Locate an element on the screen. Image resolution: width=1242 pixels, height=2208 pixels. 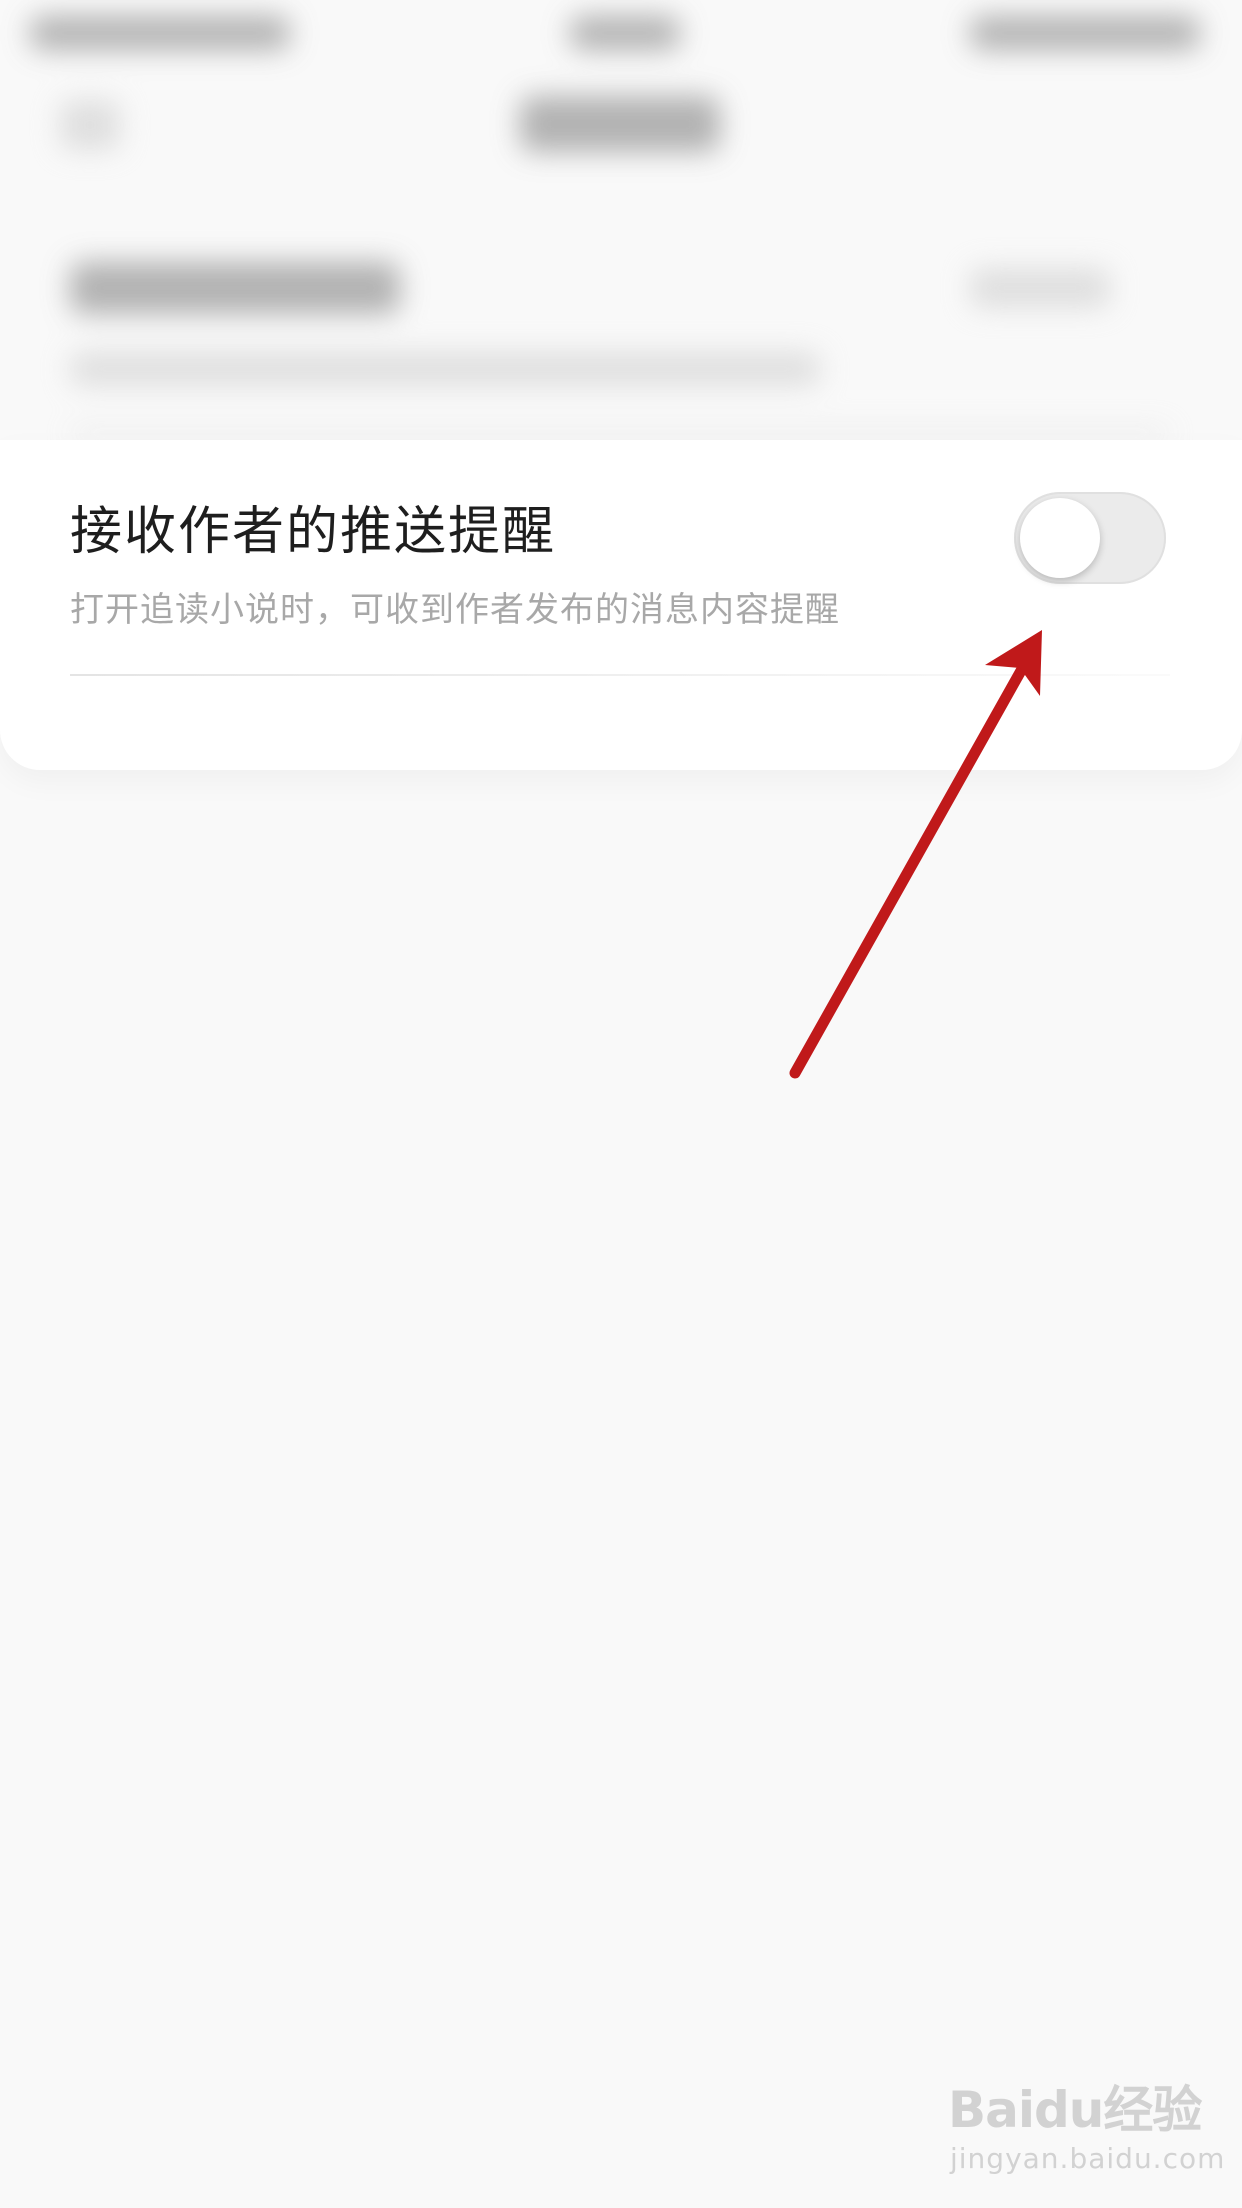
watermark-logo: Baidu经验 is located at coordinates (1075, 2110).